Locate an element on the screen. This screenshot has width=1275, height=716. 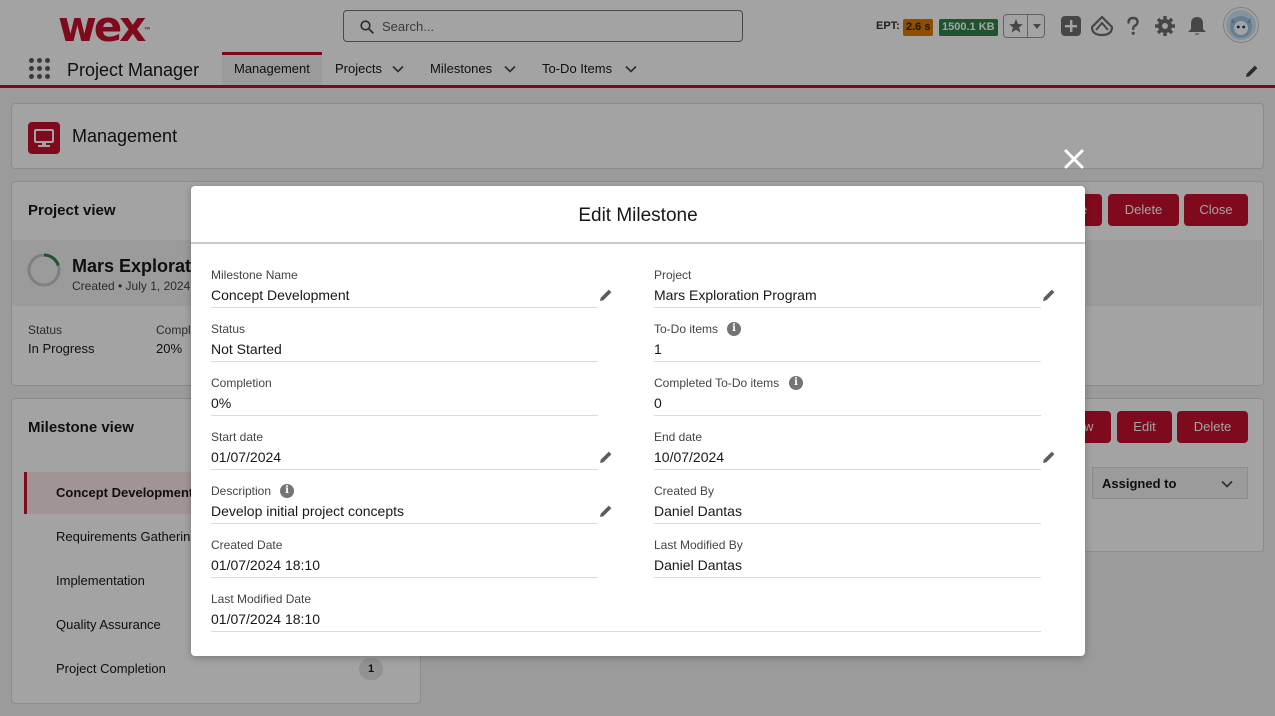
created-date-field: Created Date 01/07/2024 18:10 is located at coordinates (413, 562).